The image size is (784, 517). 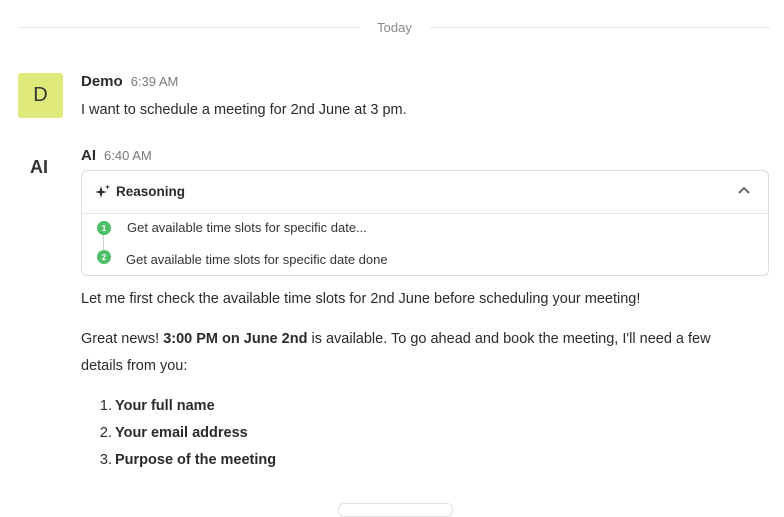 I want to click on list-item-label: Purpose of the meeting, so click(x=196, y=460).